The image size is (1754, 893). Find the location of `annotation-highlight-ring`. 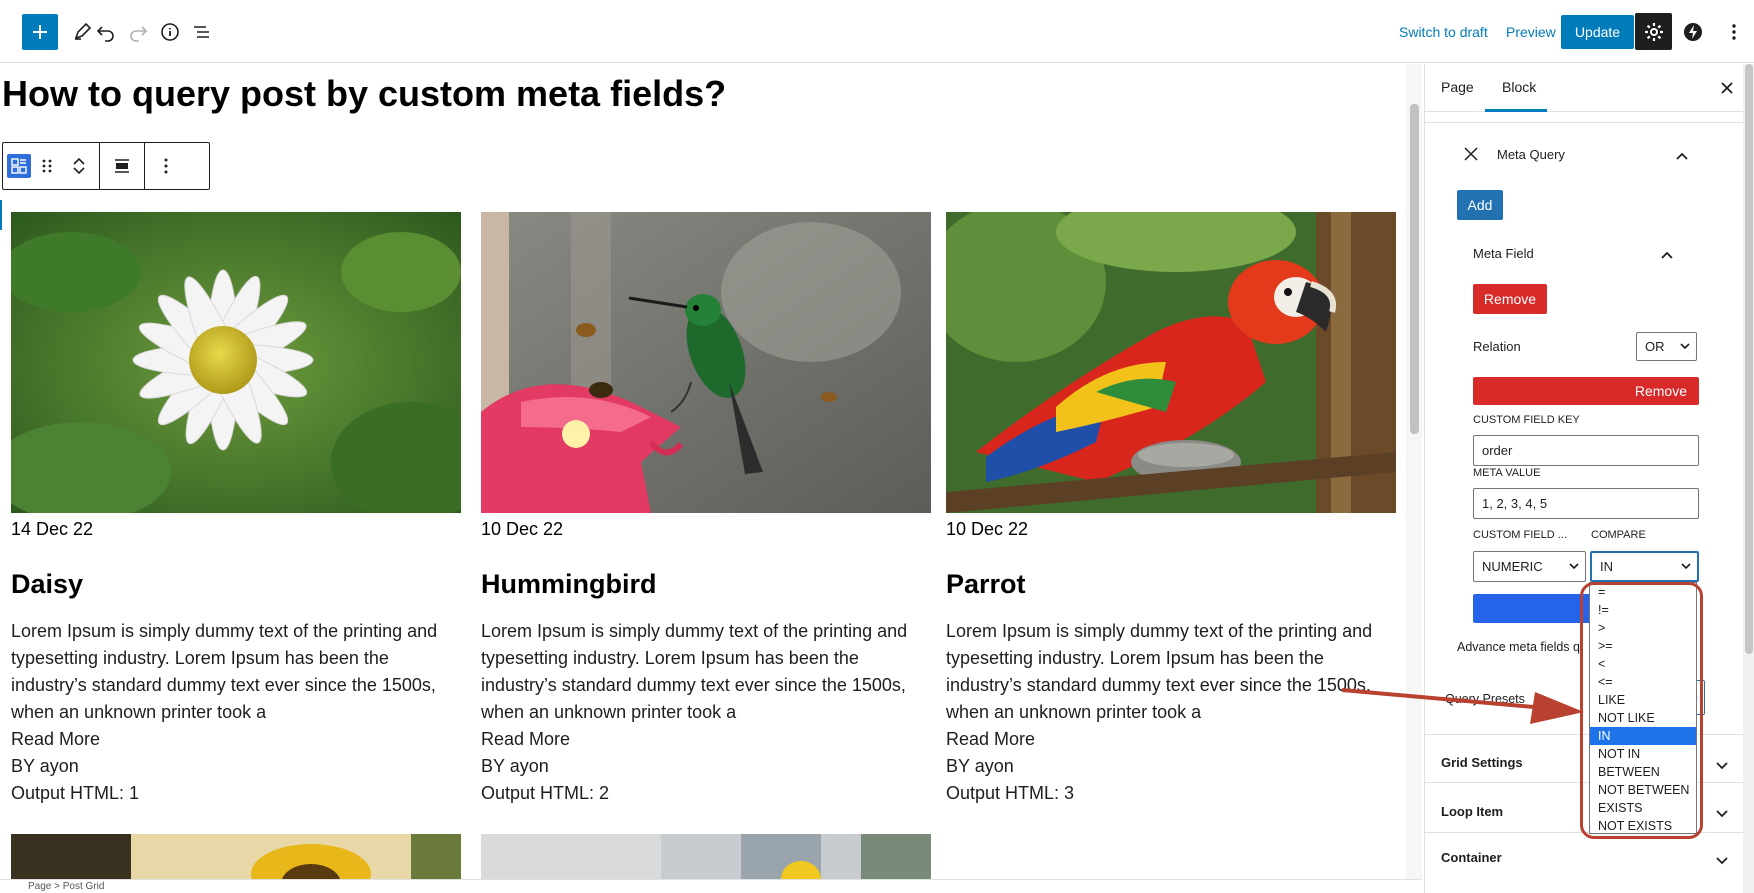

annotation-highlight-ring is located at coordinates (1641, 710).